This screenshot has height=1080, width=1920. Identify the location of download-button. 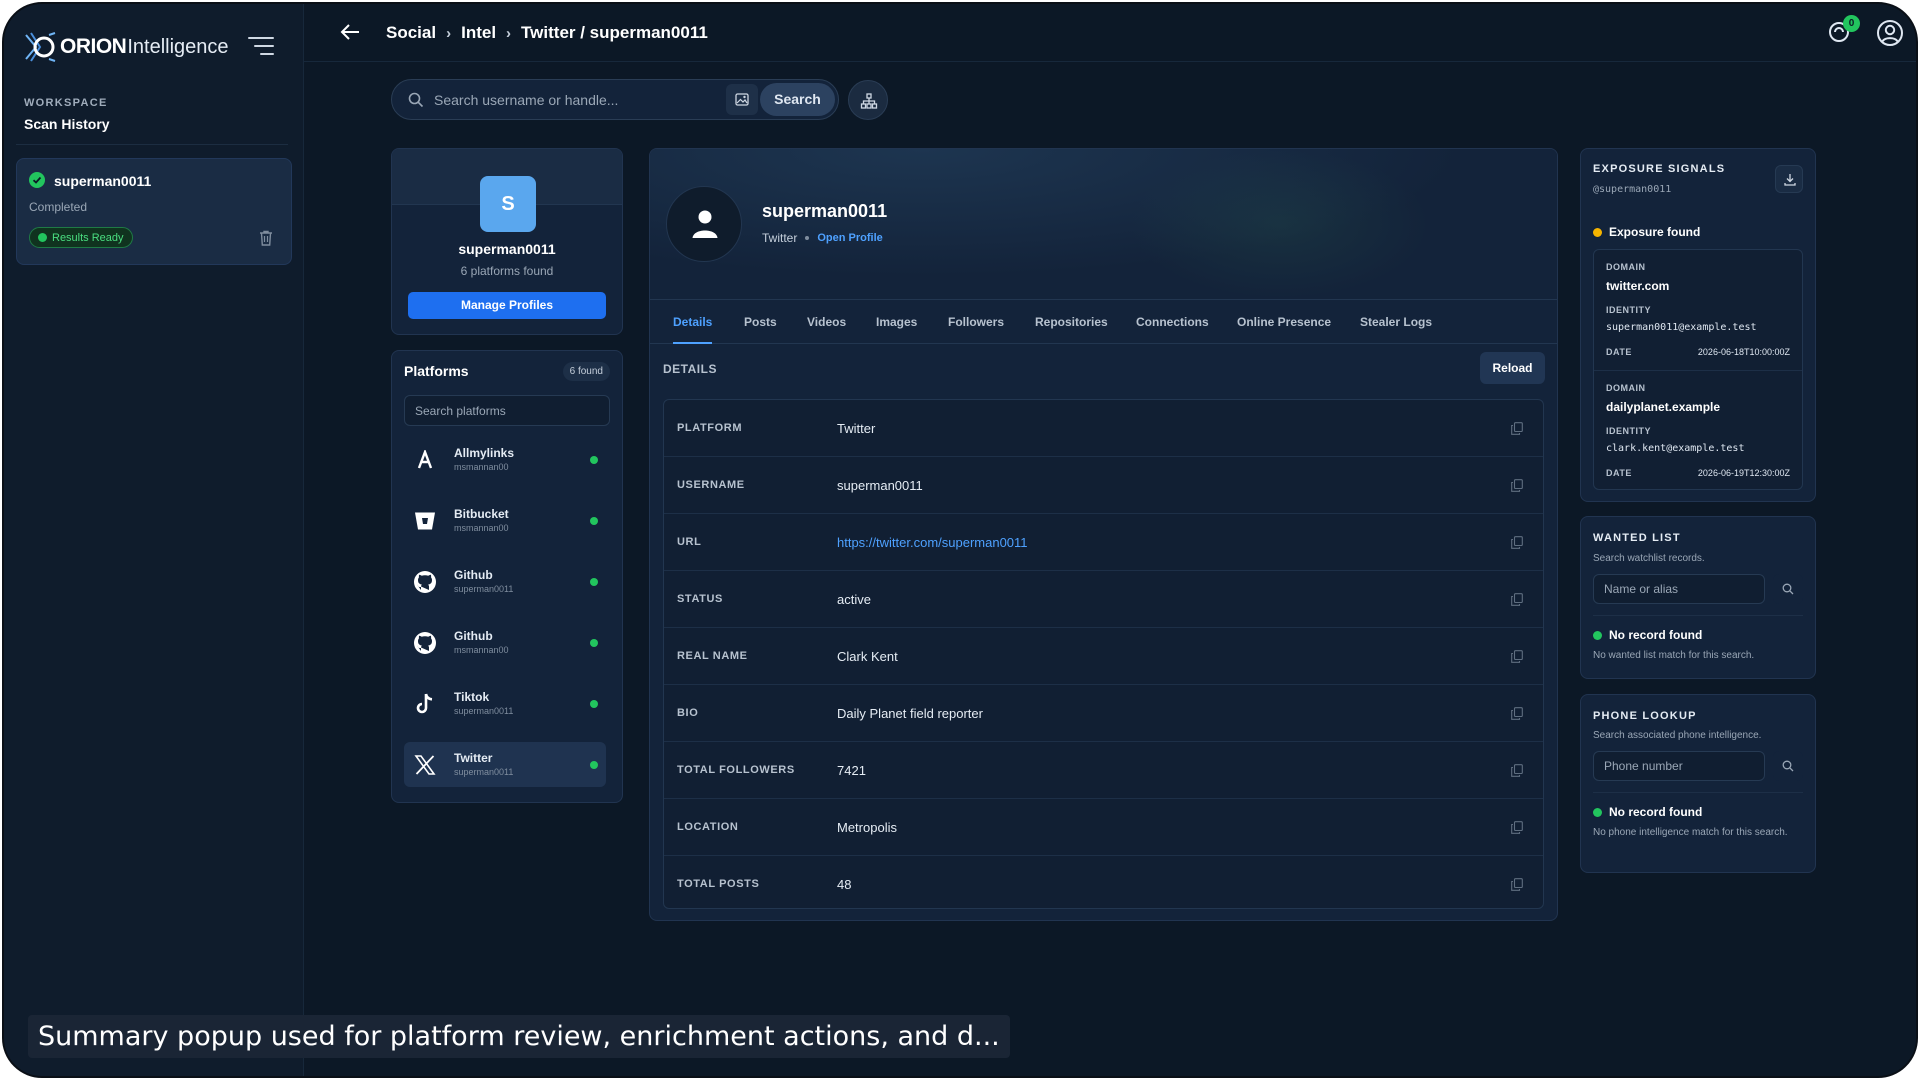
(1789, 179).